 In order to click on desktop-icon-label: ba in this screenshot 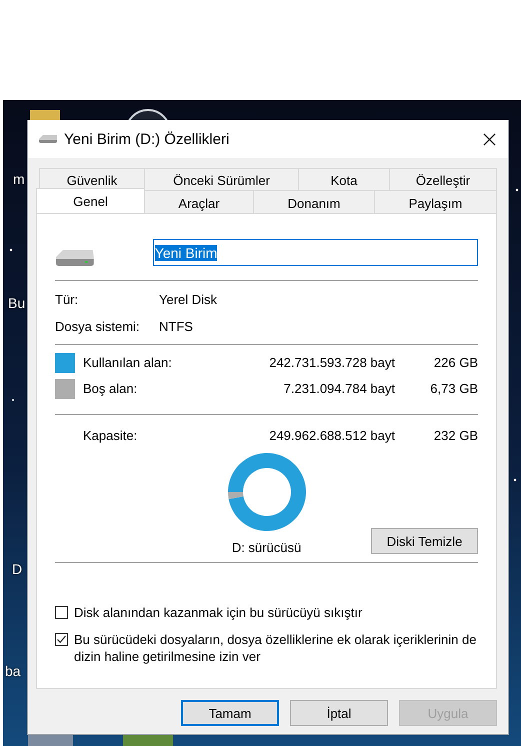, I will do `click(13, 671)`.